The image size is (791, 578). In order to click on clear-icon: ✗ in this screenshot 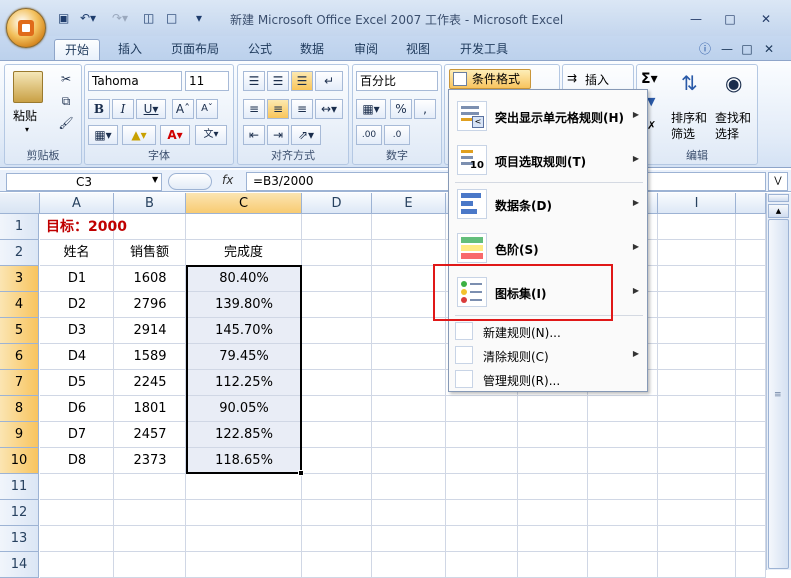, I will do `click(651, 125)`.